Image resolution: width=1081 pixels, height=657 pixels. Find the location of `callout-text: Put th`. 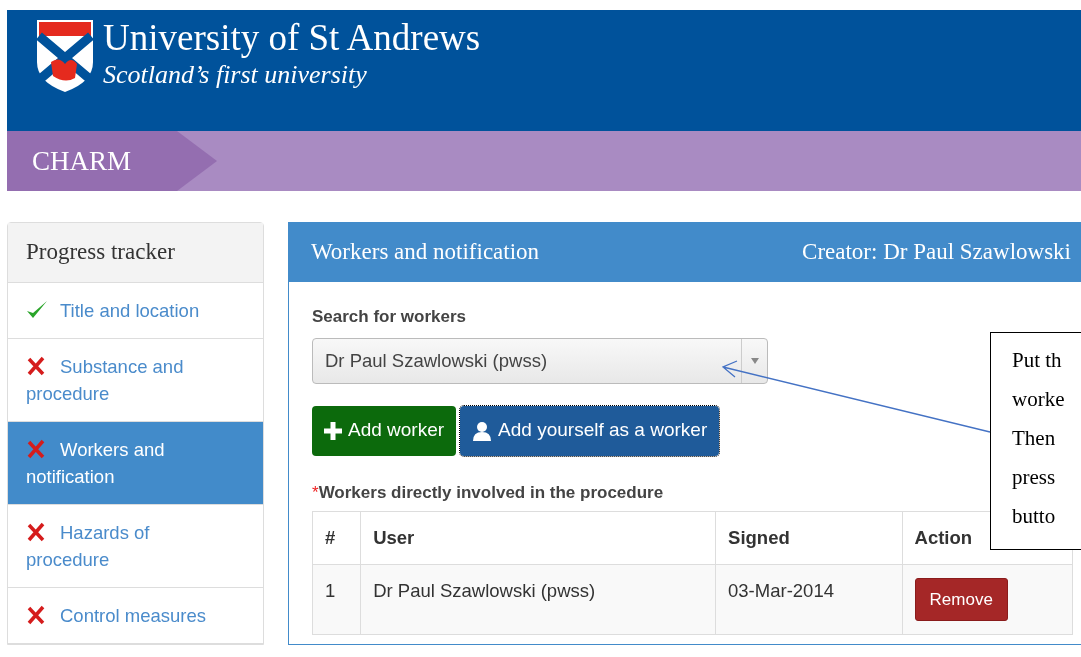

callout-text: Put th is located at coordinates (1037, 360).